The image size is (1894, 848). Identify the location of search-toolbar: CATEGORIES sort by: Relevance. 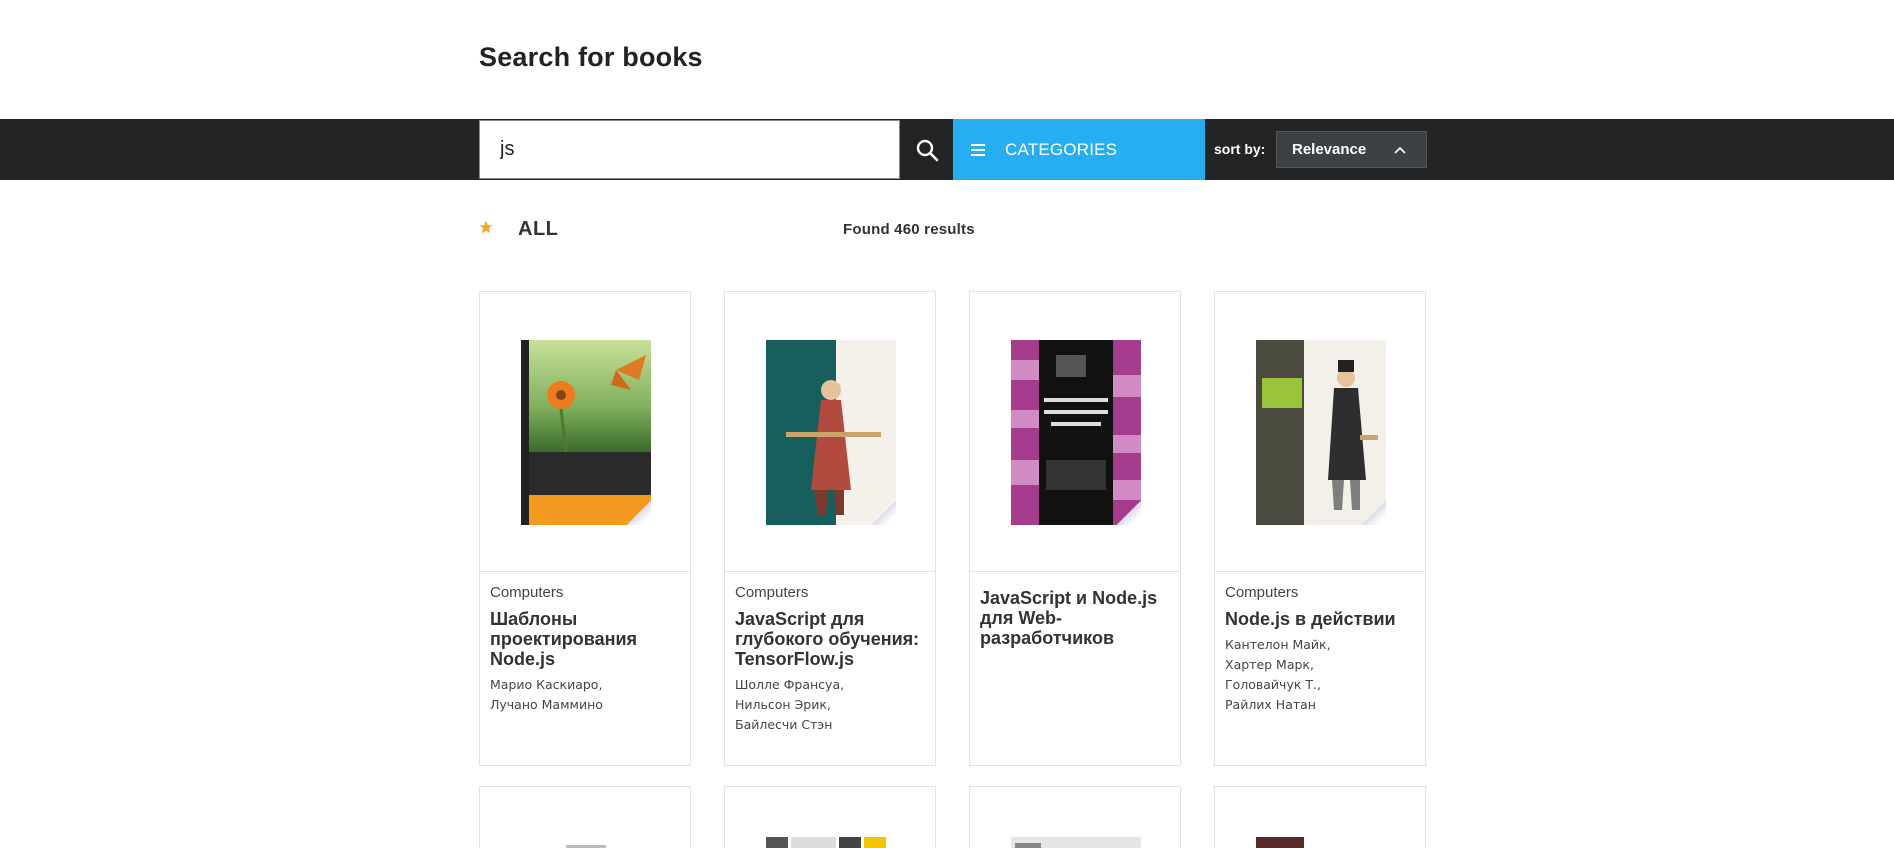
(947, 149).